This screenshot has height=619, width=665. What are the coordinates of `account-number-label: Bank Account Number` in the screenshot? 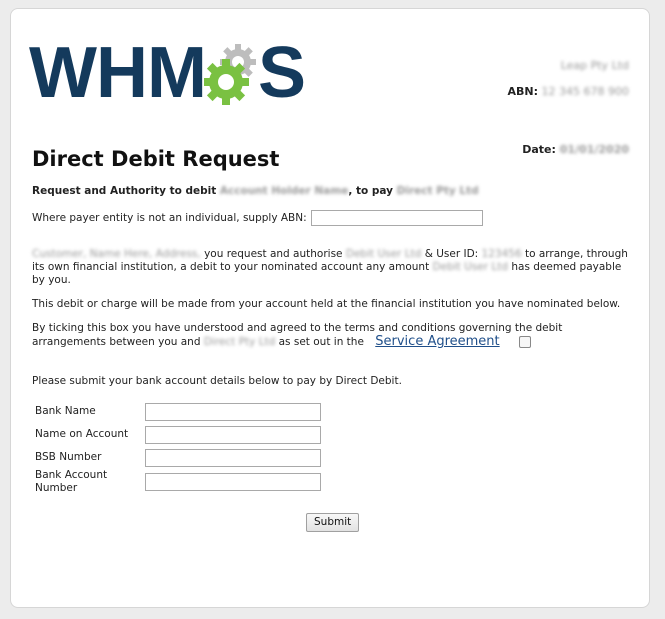 It's located at (71, 481).